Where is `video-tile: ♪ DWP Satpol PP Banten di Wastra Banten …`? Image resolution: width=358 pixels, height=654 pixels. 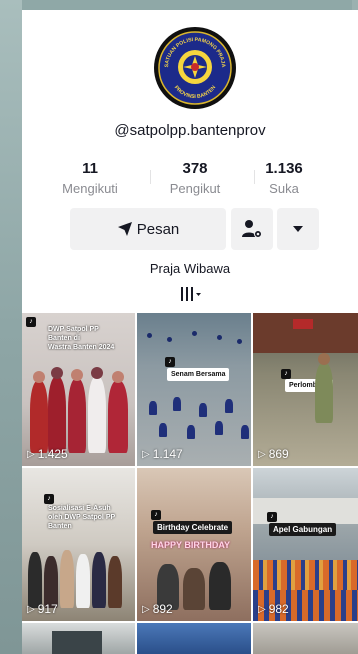 video-tile: ♪ DWP Satpol PP Banten di Wastra Banten … is located at coordinates (78, 389).